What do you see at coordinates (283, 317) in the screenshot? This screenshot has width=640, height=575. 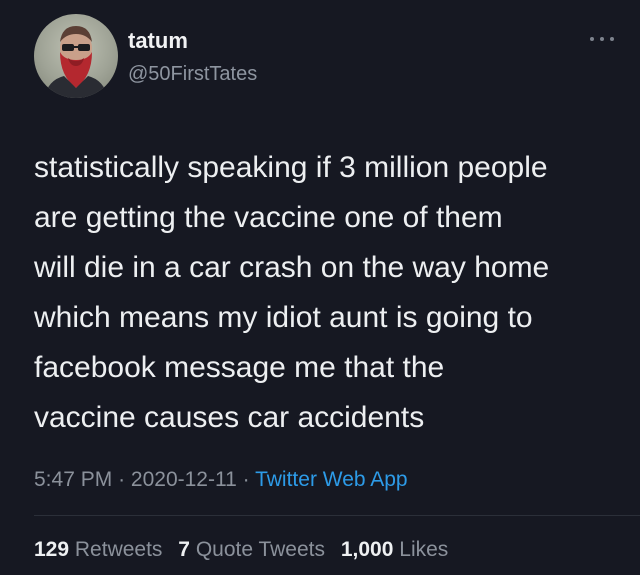 I see `tweet-text-line: which means my idiot aunt is going to` at bounding box center [283, 317].